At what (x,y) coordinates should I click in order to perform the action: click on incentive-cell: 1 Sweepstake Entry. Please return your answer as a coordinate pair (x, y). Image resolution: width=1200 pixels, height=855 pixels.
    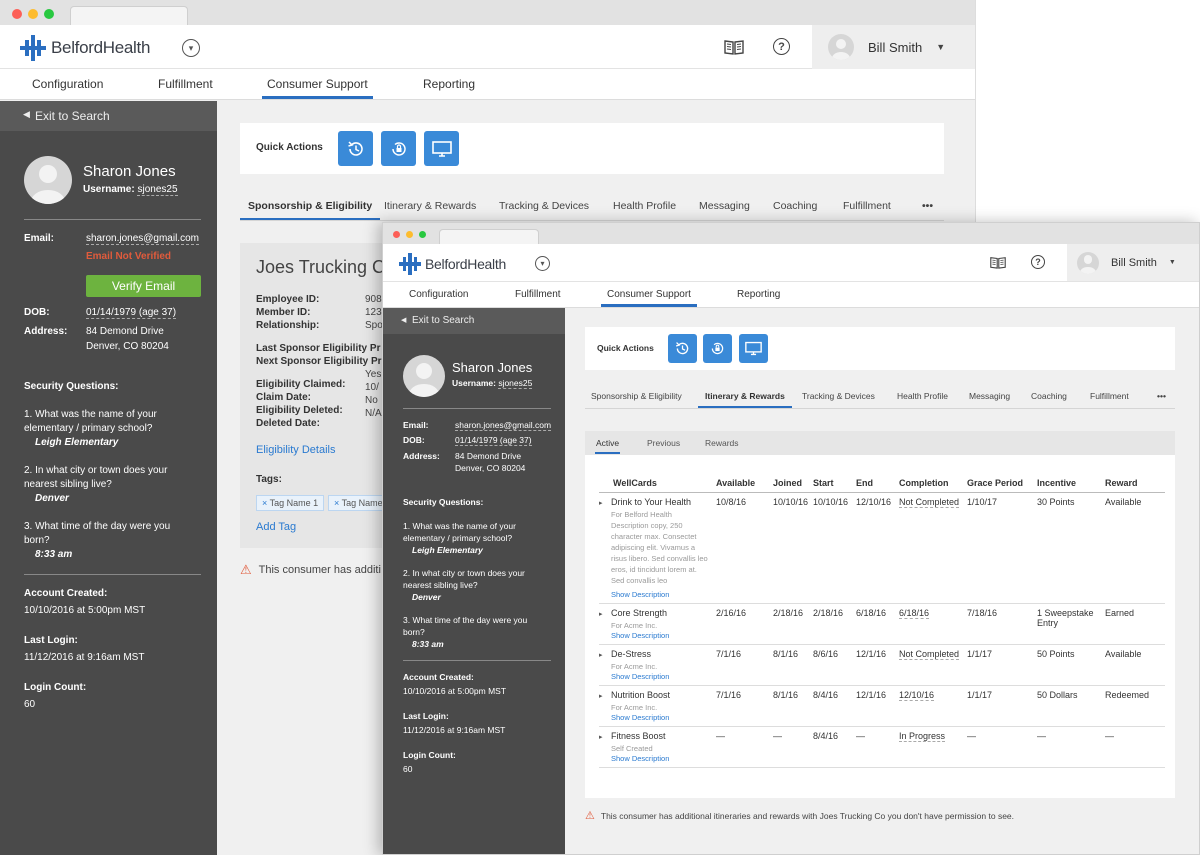
    Looking at the image, I should click on (1071, 624).